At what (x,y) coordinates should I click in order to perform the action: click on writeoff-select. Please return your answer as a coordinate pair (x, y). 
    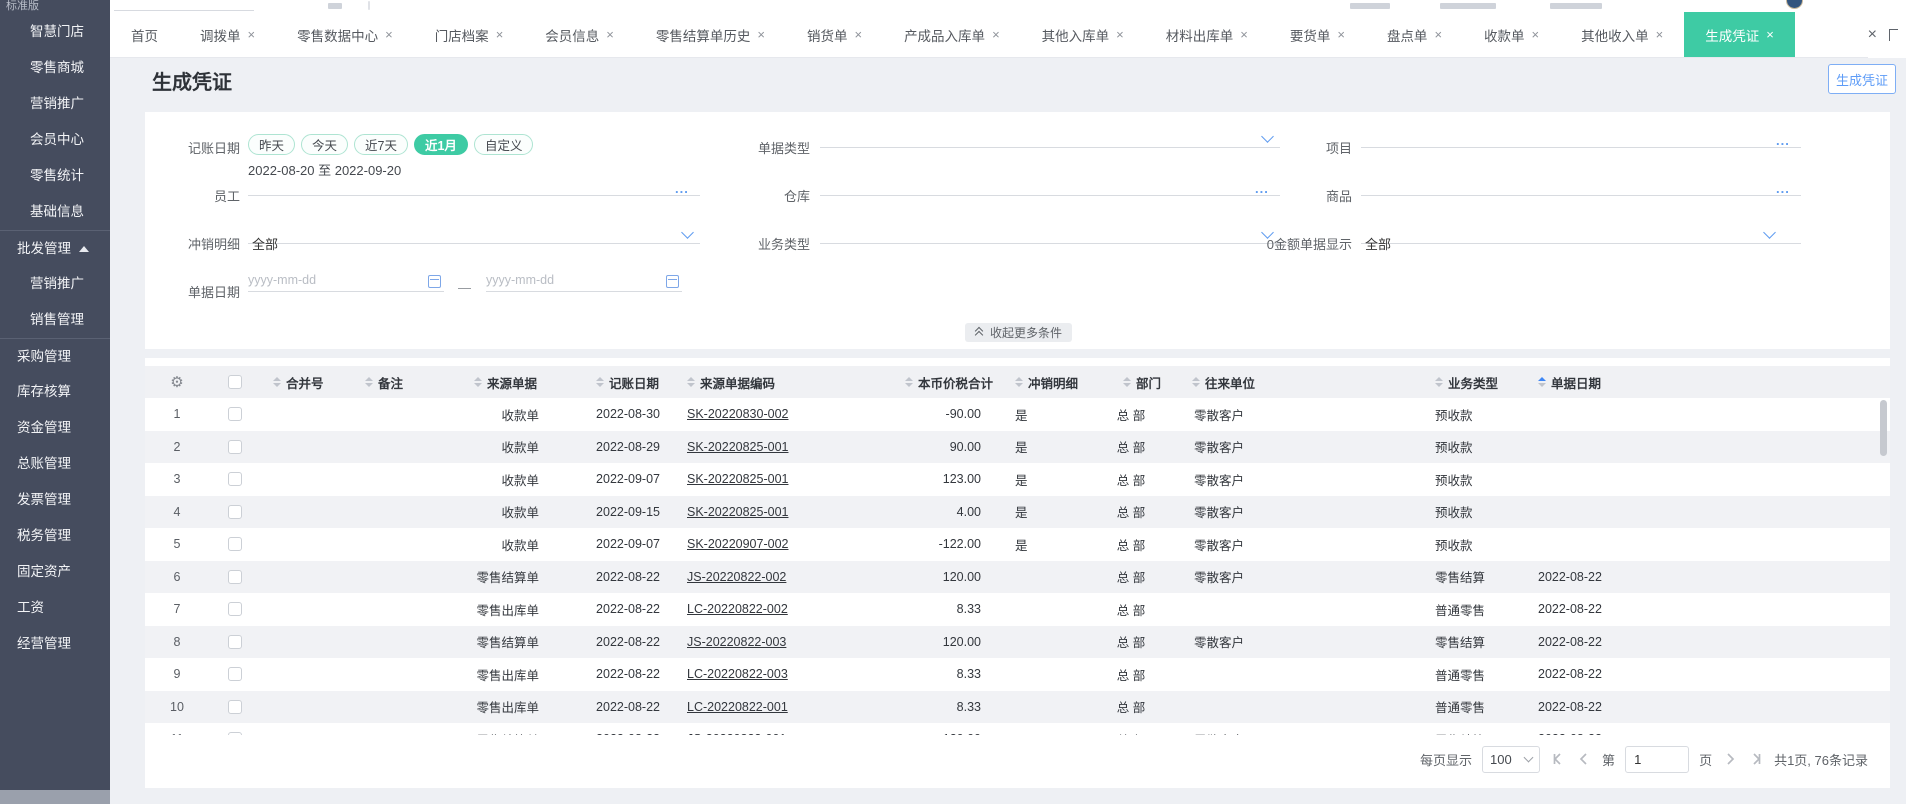
    Looking at the image, I should click on (474, 232).